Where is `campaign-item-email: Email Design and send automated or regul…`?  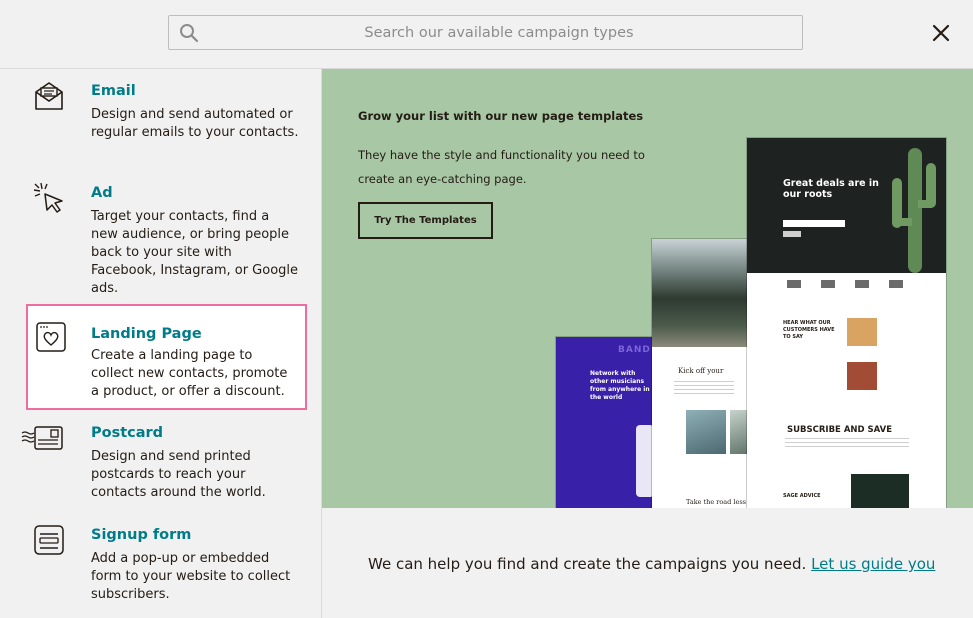 campaign-item-email: Email Design and send automated or regul… is located at coordinates (166, 119).